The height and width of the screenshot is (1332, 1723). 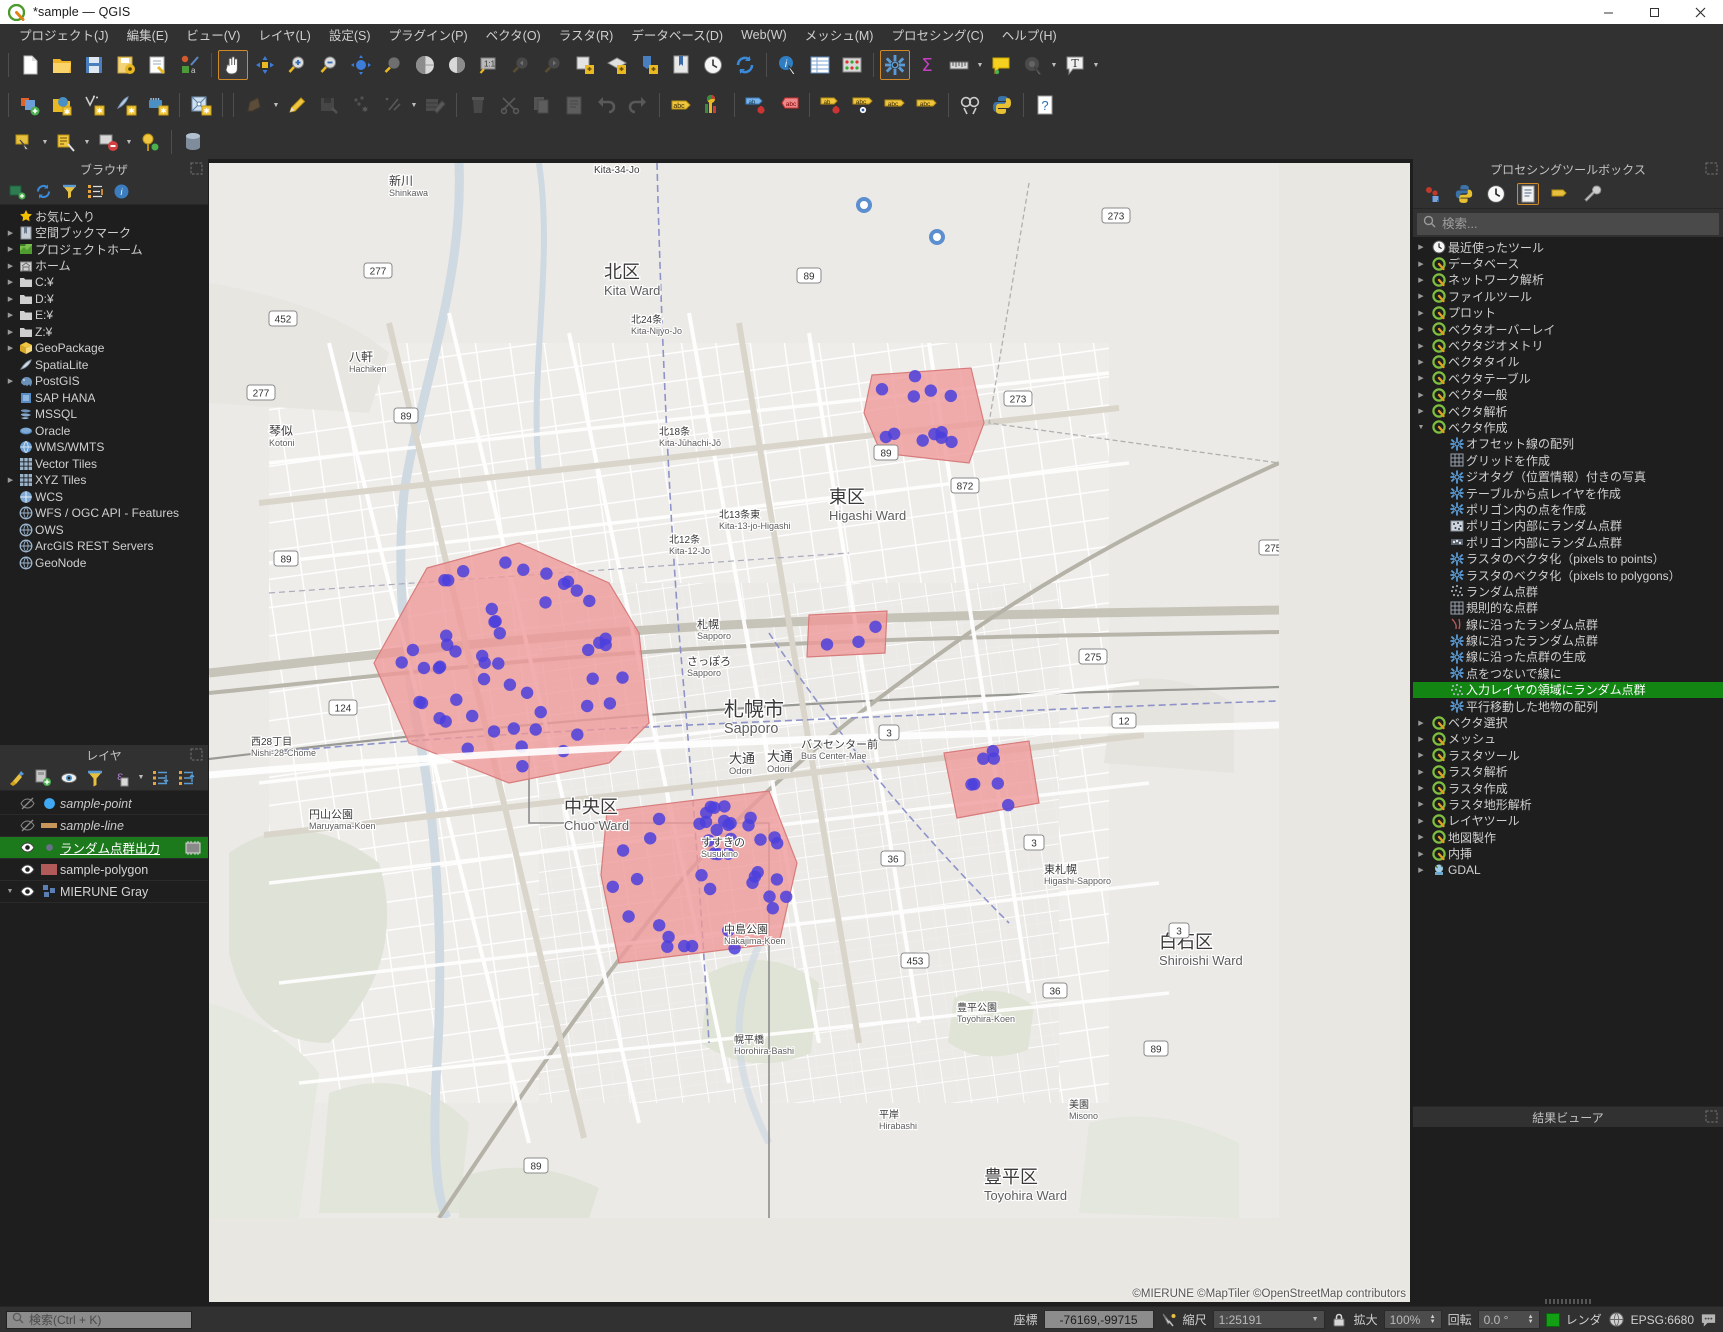 What do you see at coordinates (104, 299) in the screenshot?
I see `browser-item: ▶ D:¥` at bounding box center [104, 299].